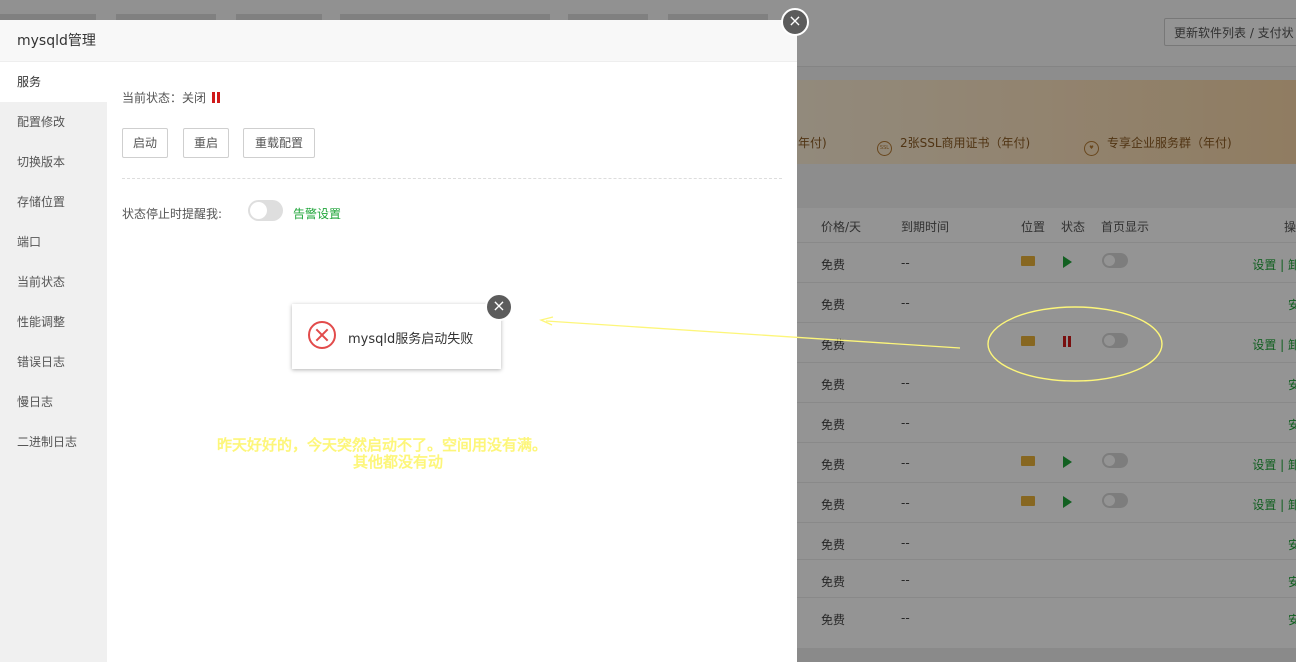 Image resolution: width=1296 pixels, height=662 pixels. Describe the element at coordinates (795, 22) in the screenshot. I see `dialog-close-icon: ×` at that location.